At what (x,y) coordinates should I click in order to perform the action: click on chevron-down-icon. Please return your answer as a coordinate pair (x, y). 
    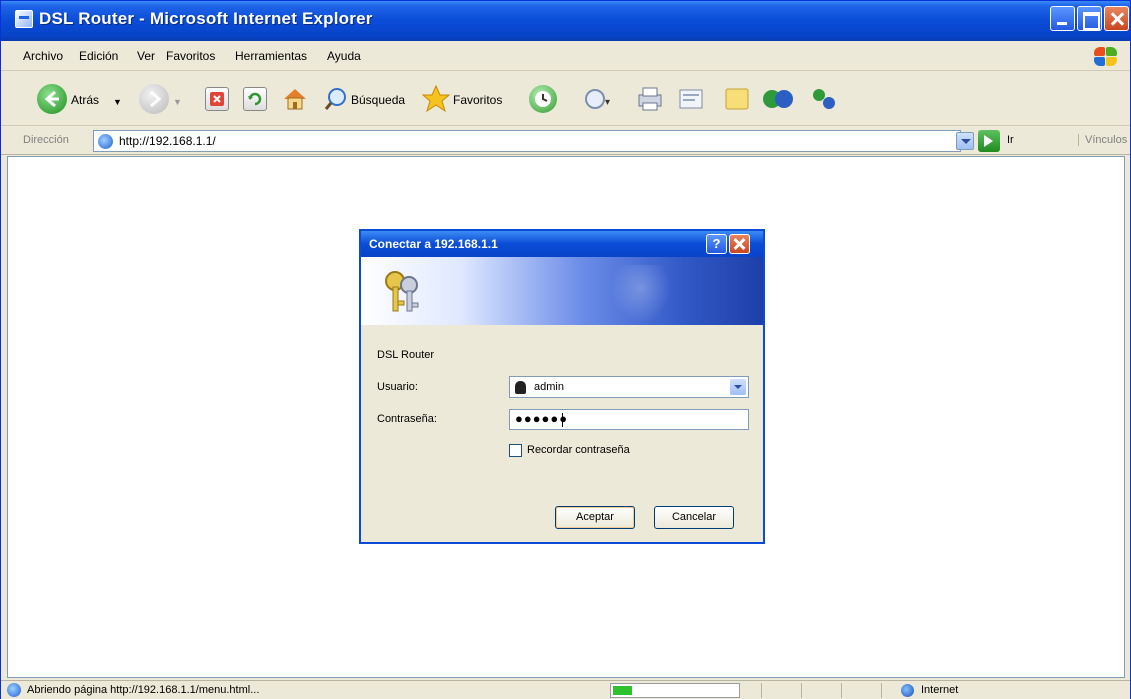
    Looking at the image, I should click on (738, 387).